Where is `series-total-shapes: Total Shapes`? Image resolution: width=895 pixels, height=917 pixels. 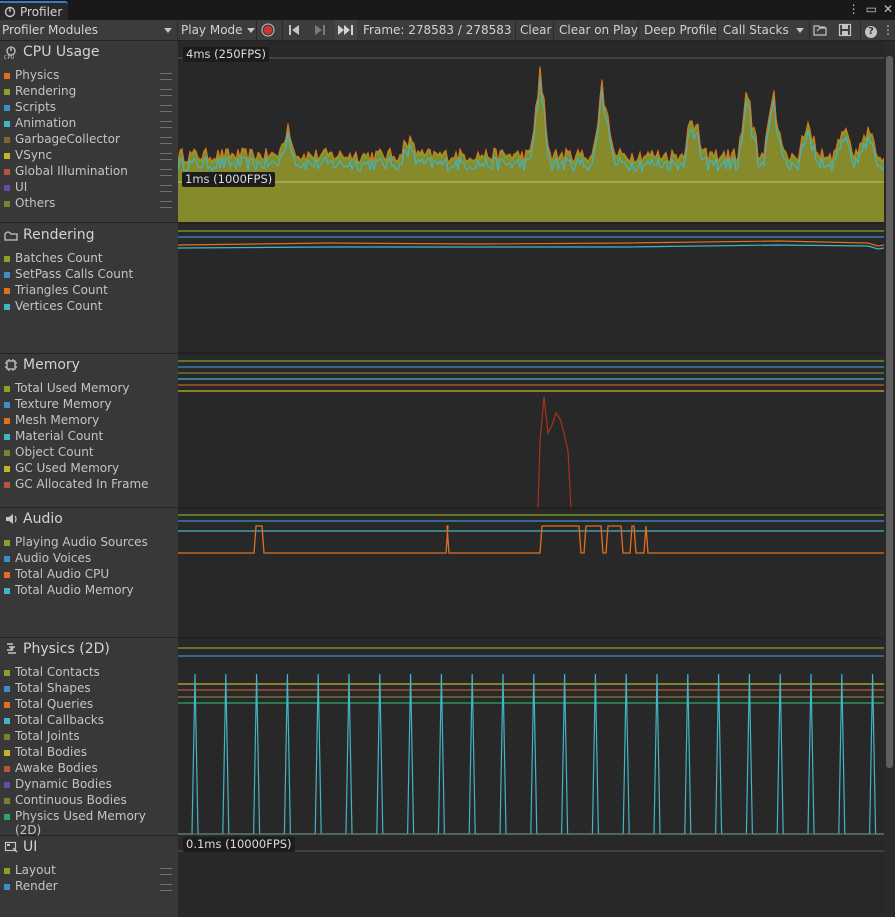
series-total-shapes: Total Shapes is located at coordinates (89, 689).